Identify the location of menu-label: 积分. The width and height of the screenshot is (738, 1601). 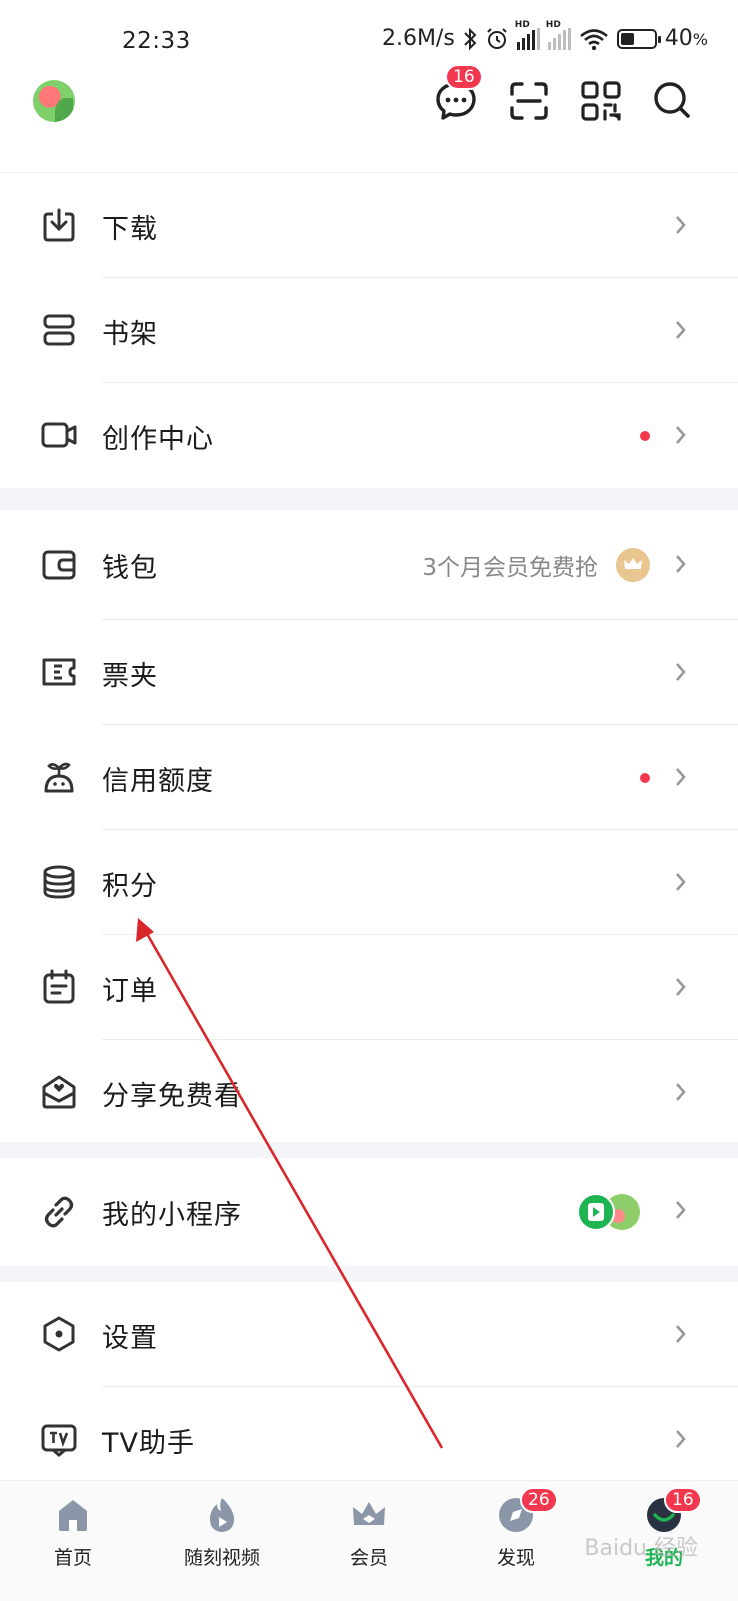
(130, 886).